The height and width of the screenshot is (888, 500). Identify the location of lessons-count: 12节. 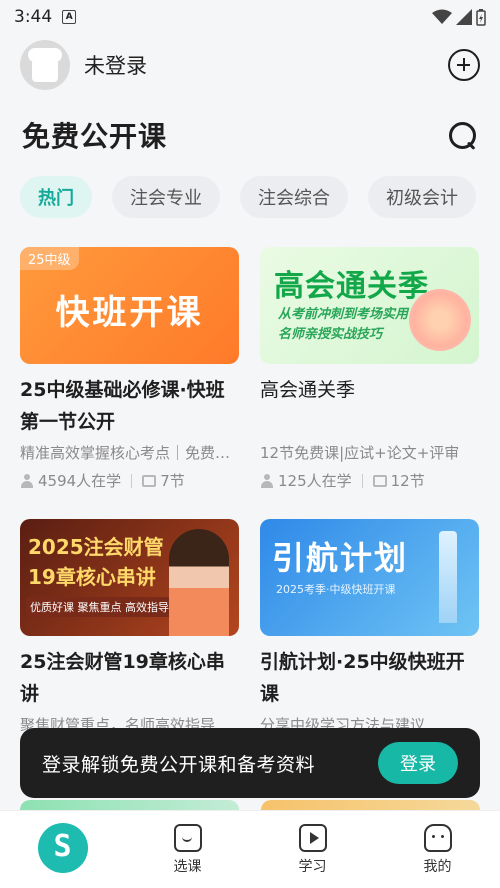
(407, 481).